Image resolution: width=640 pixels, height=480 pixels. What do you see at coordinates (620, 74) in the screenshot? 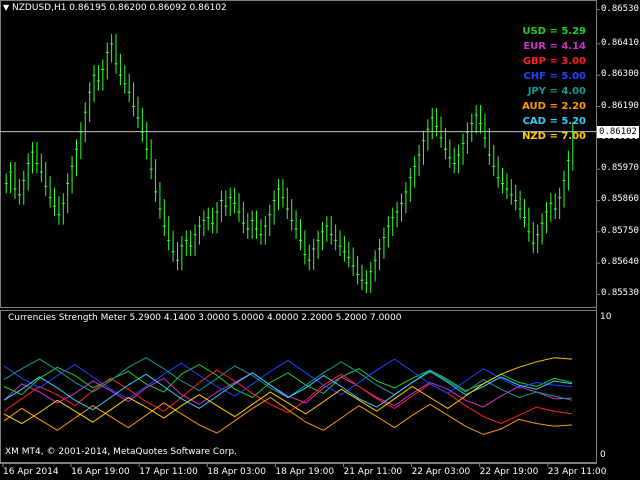
I see `price-tick-label: 0.86300` at bounding box center [620, 74].